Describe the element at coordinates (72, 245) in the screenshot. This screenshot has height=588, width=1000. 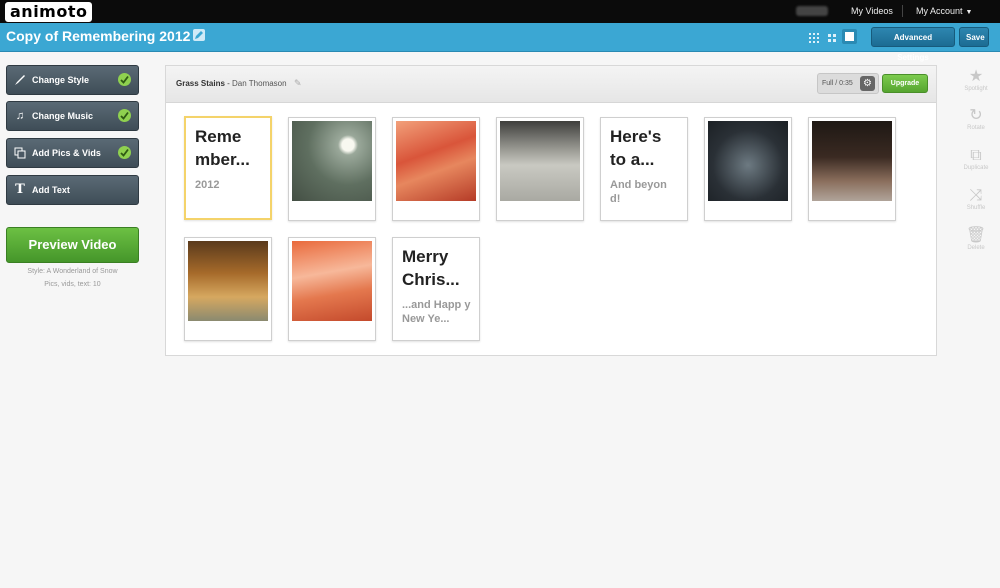
I see `preview-video-button: Preview Video` at that location.